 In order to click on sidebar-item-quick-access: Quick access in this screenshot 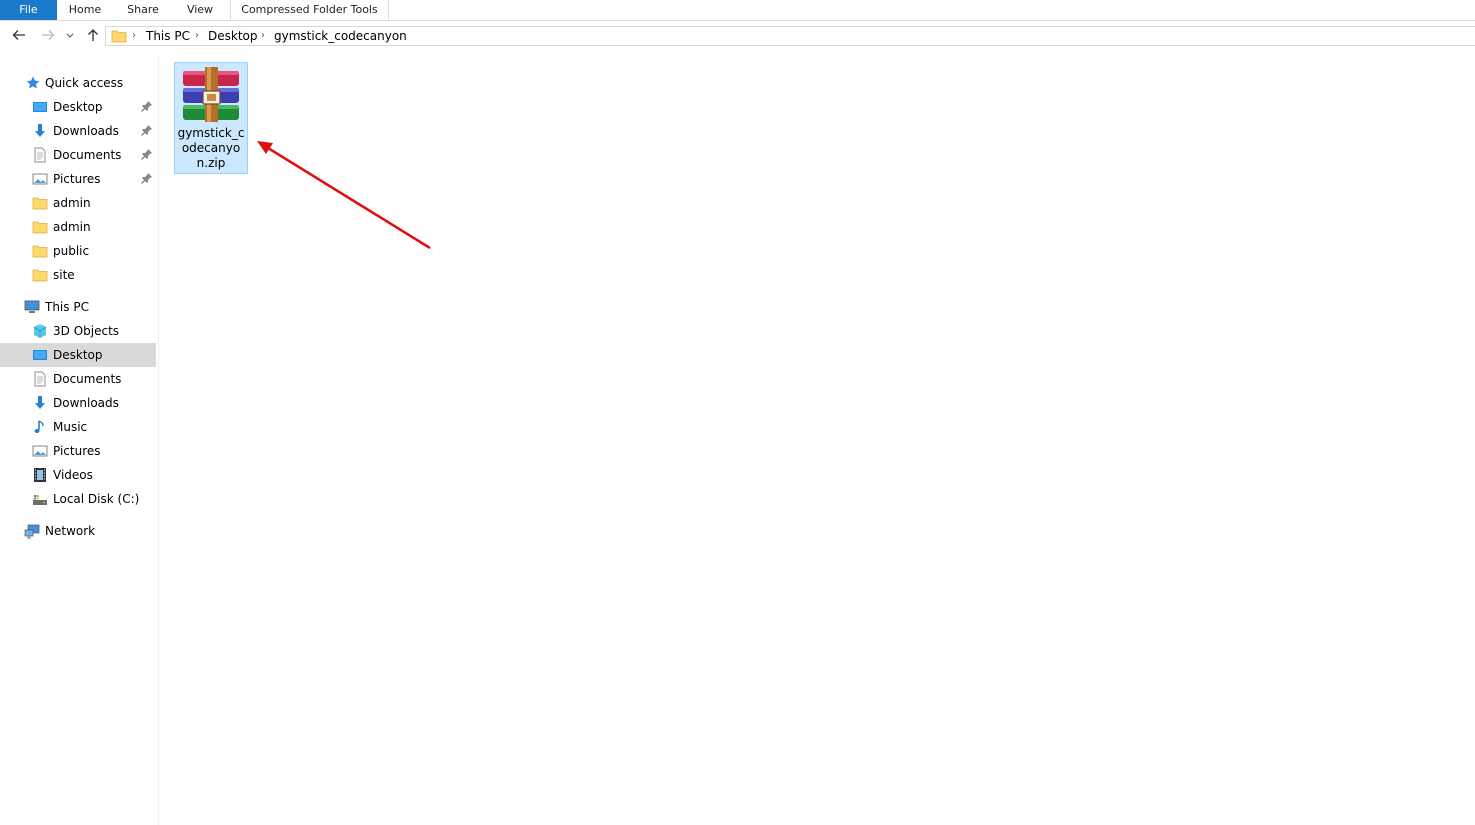, I will do `click(78, 83)`.